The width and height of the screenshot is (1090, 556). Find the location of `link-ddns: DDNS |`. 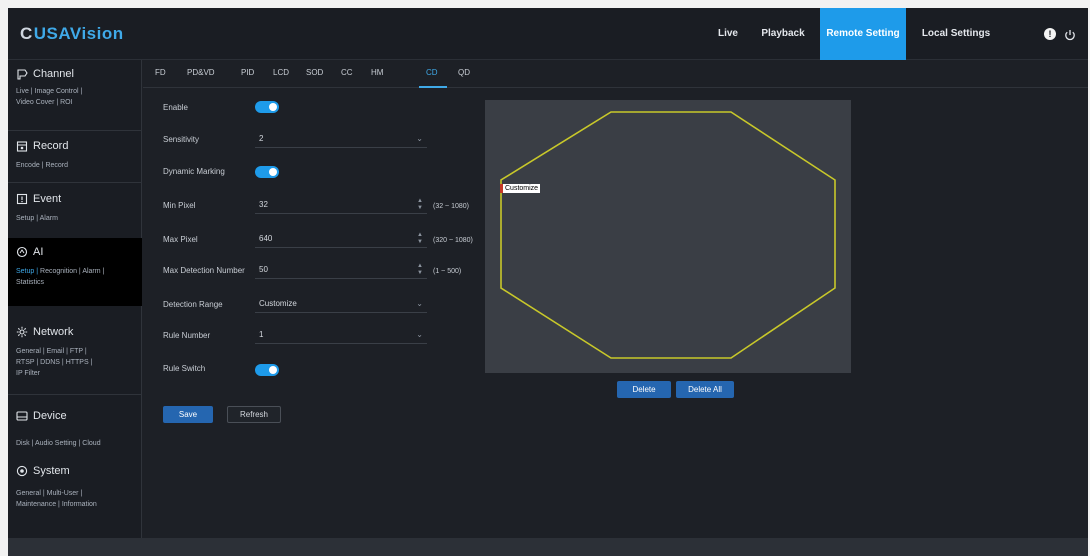

link-ddns: DDNS | is located at coordinates (52, 362).